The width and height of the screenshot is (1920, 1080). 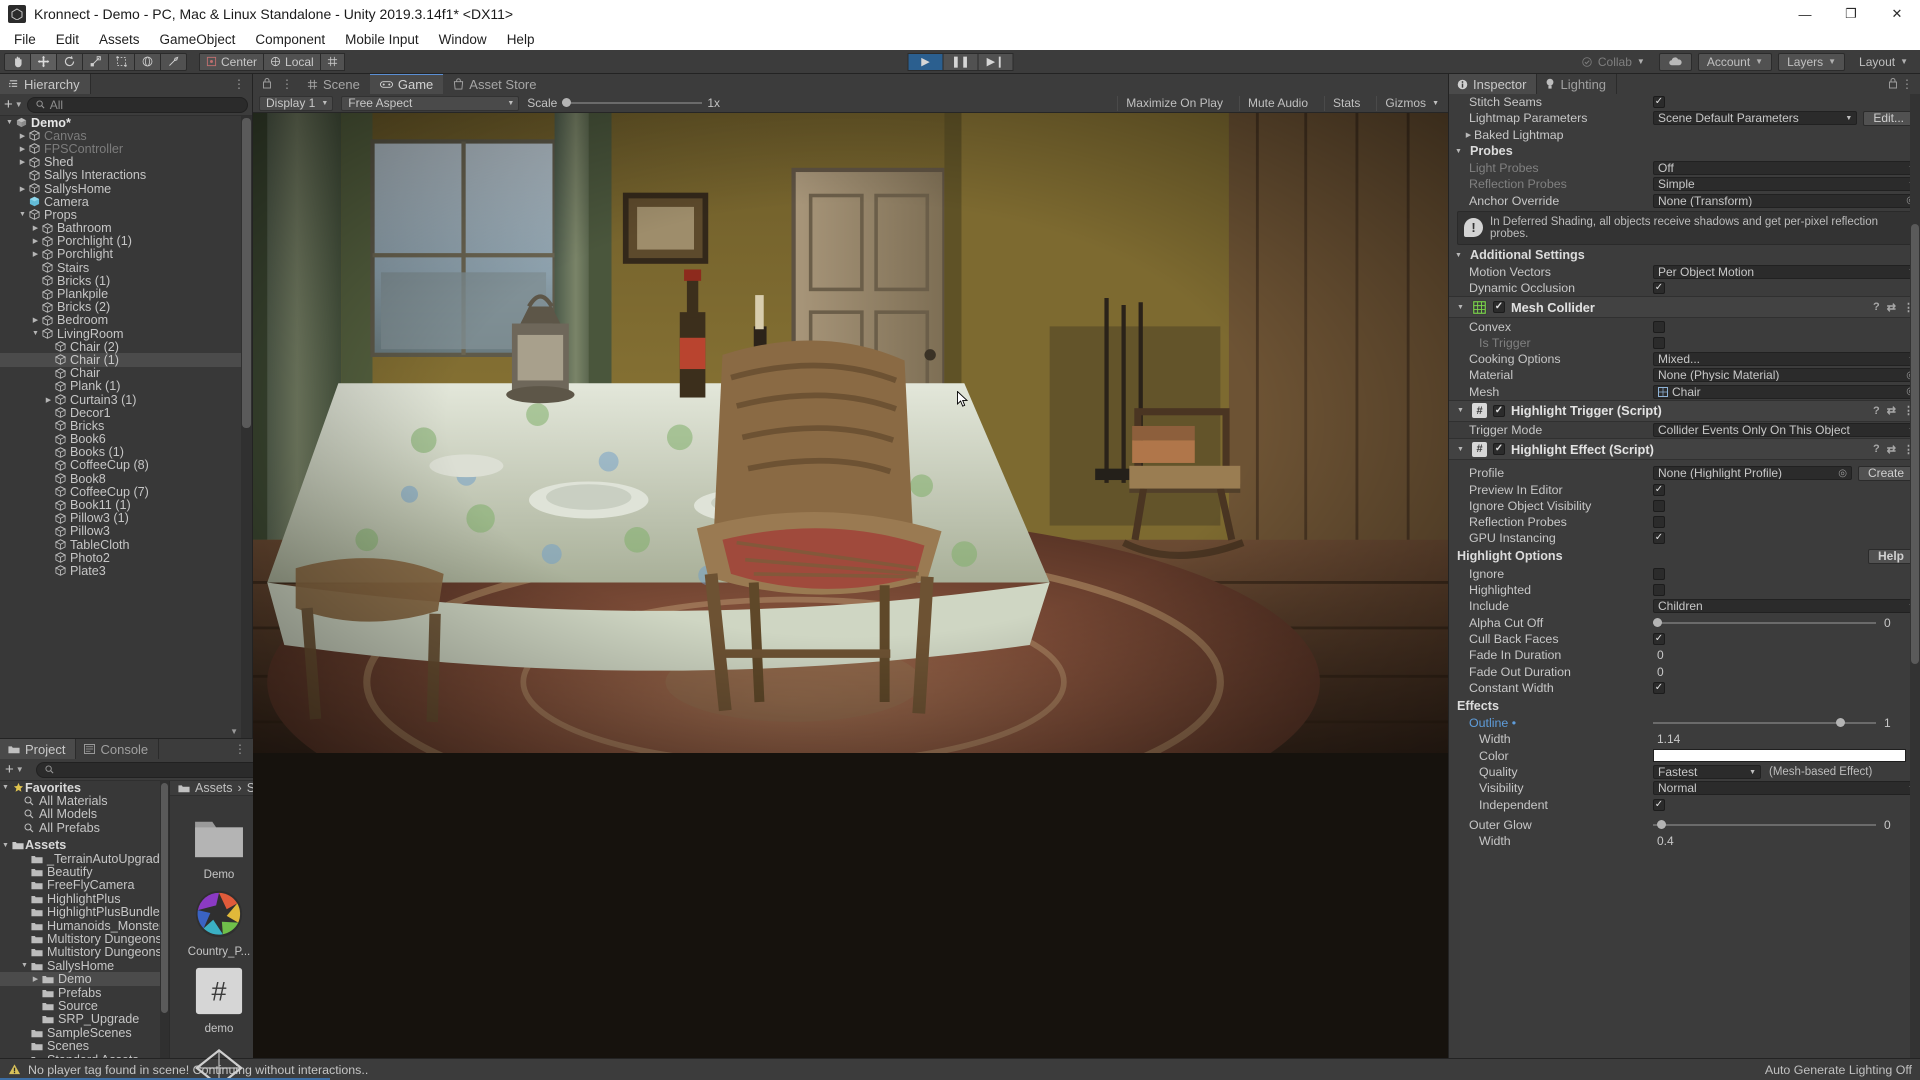 I want to click on display-dropdown: Display 1 ▼, so click(x=296, y=103).